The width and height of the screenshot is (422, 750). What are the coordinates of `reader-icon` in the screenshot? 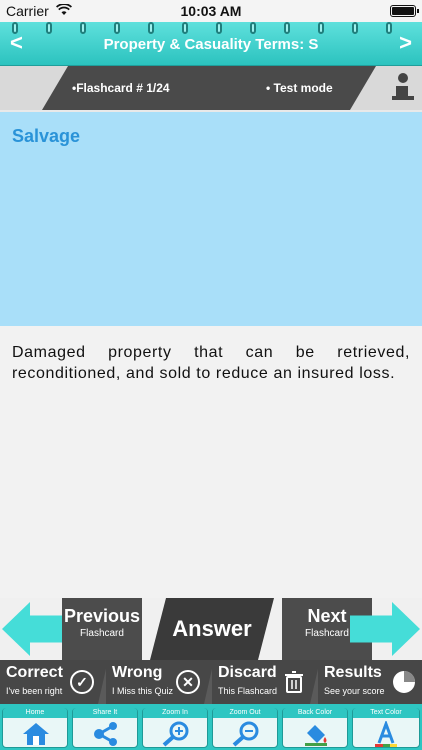 It's located at (403, 86).